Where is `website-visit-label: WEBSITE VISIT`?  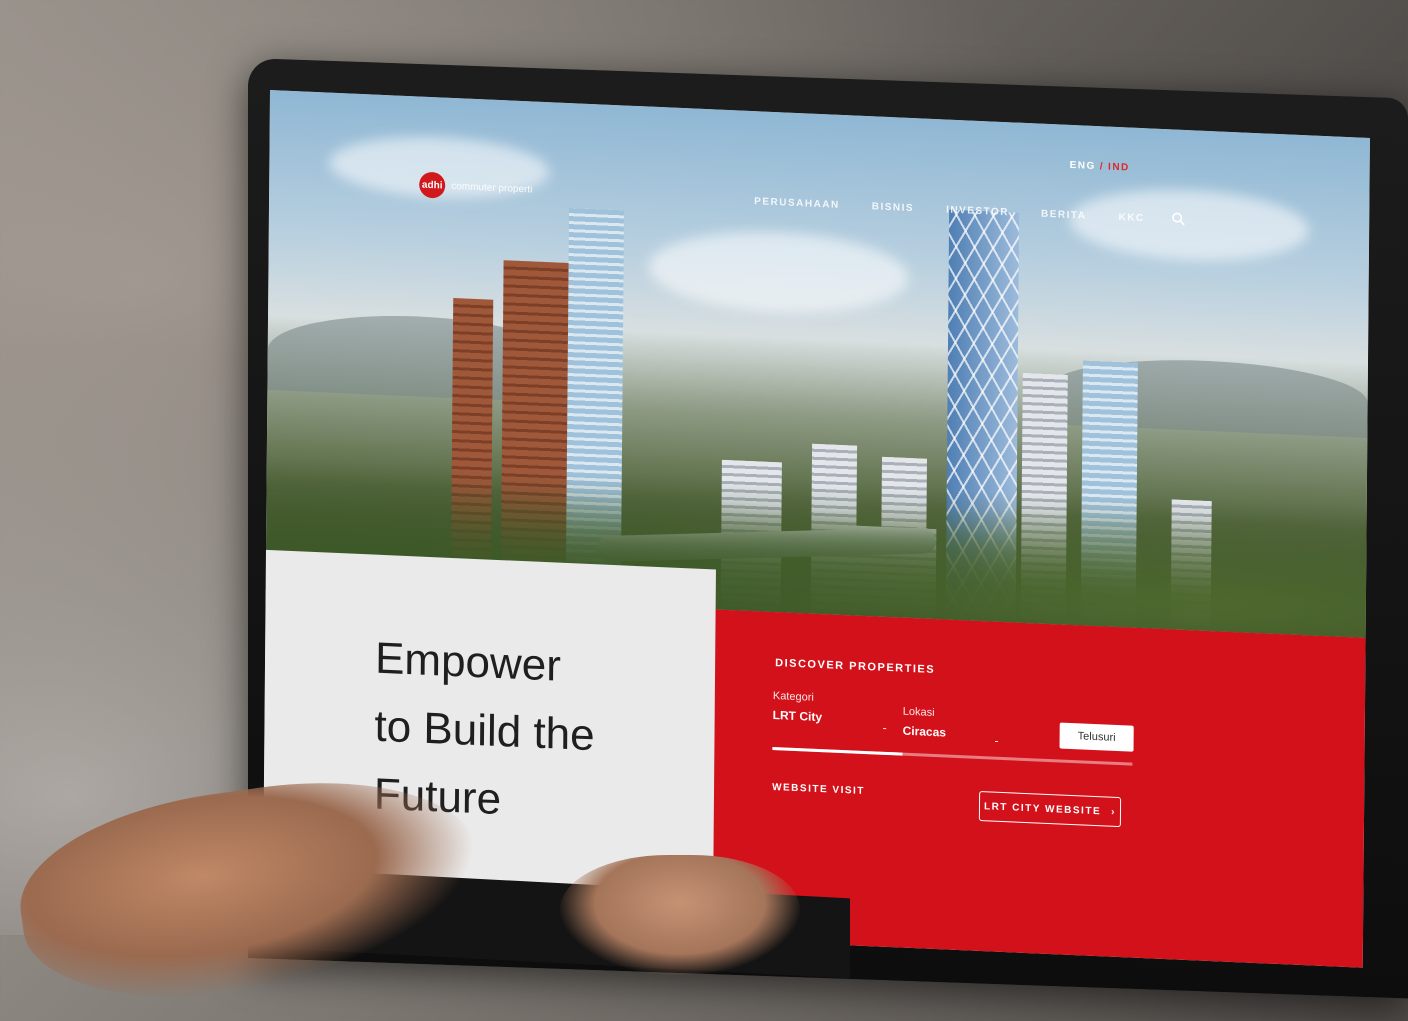 website-visit-label: WEBSITE VISIT is located at coordinates (818, 789).